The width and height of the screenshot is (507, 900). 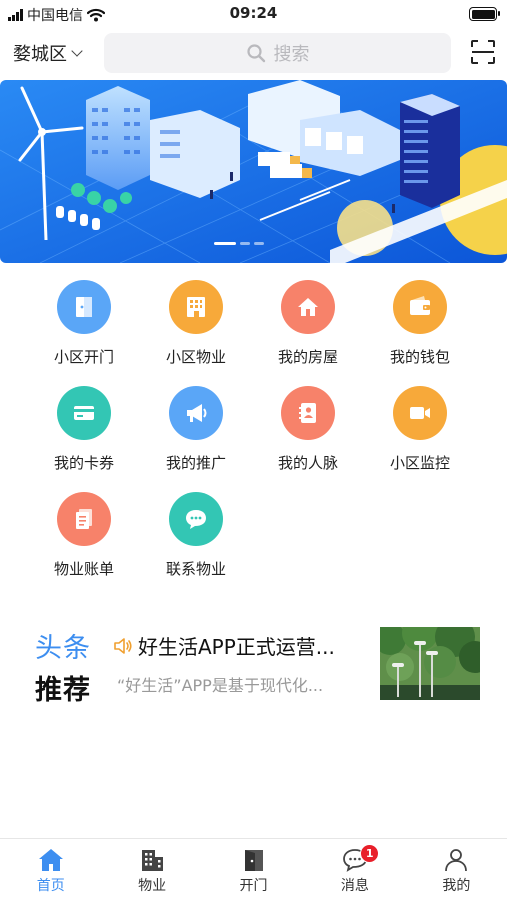 I want to click on search-input: 搜索, so click(x=277, y=53).